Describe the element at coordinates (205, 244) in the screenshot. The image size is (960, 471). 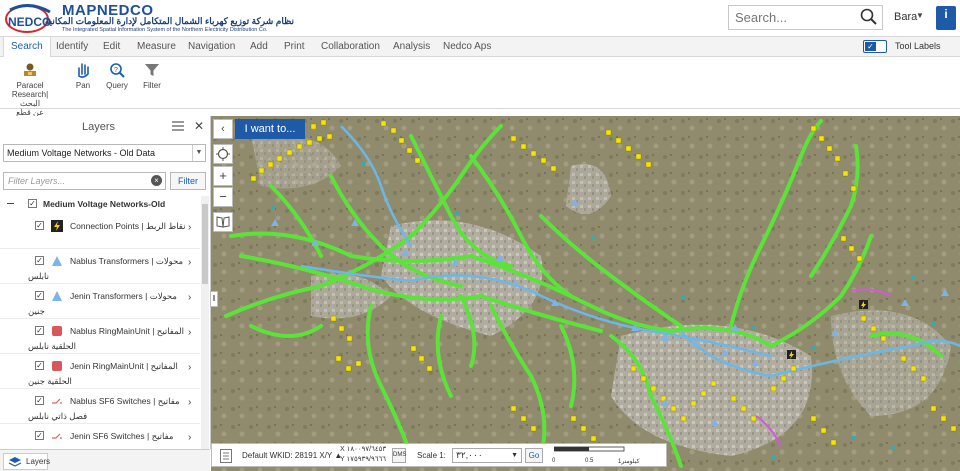
I see `scrollbar-thumb` at that location.